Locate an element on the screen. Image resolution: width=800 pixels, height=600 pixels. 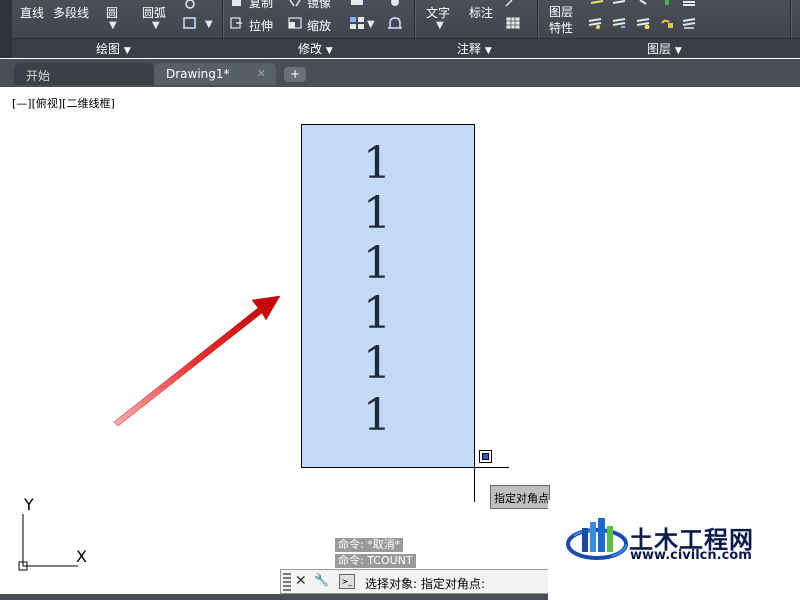
text-dropdown-icon: ▼ is located at coordinates (440, 25).